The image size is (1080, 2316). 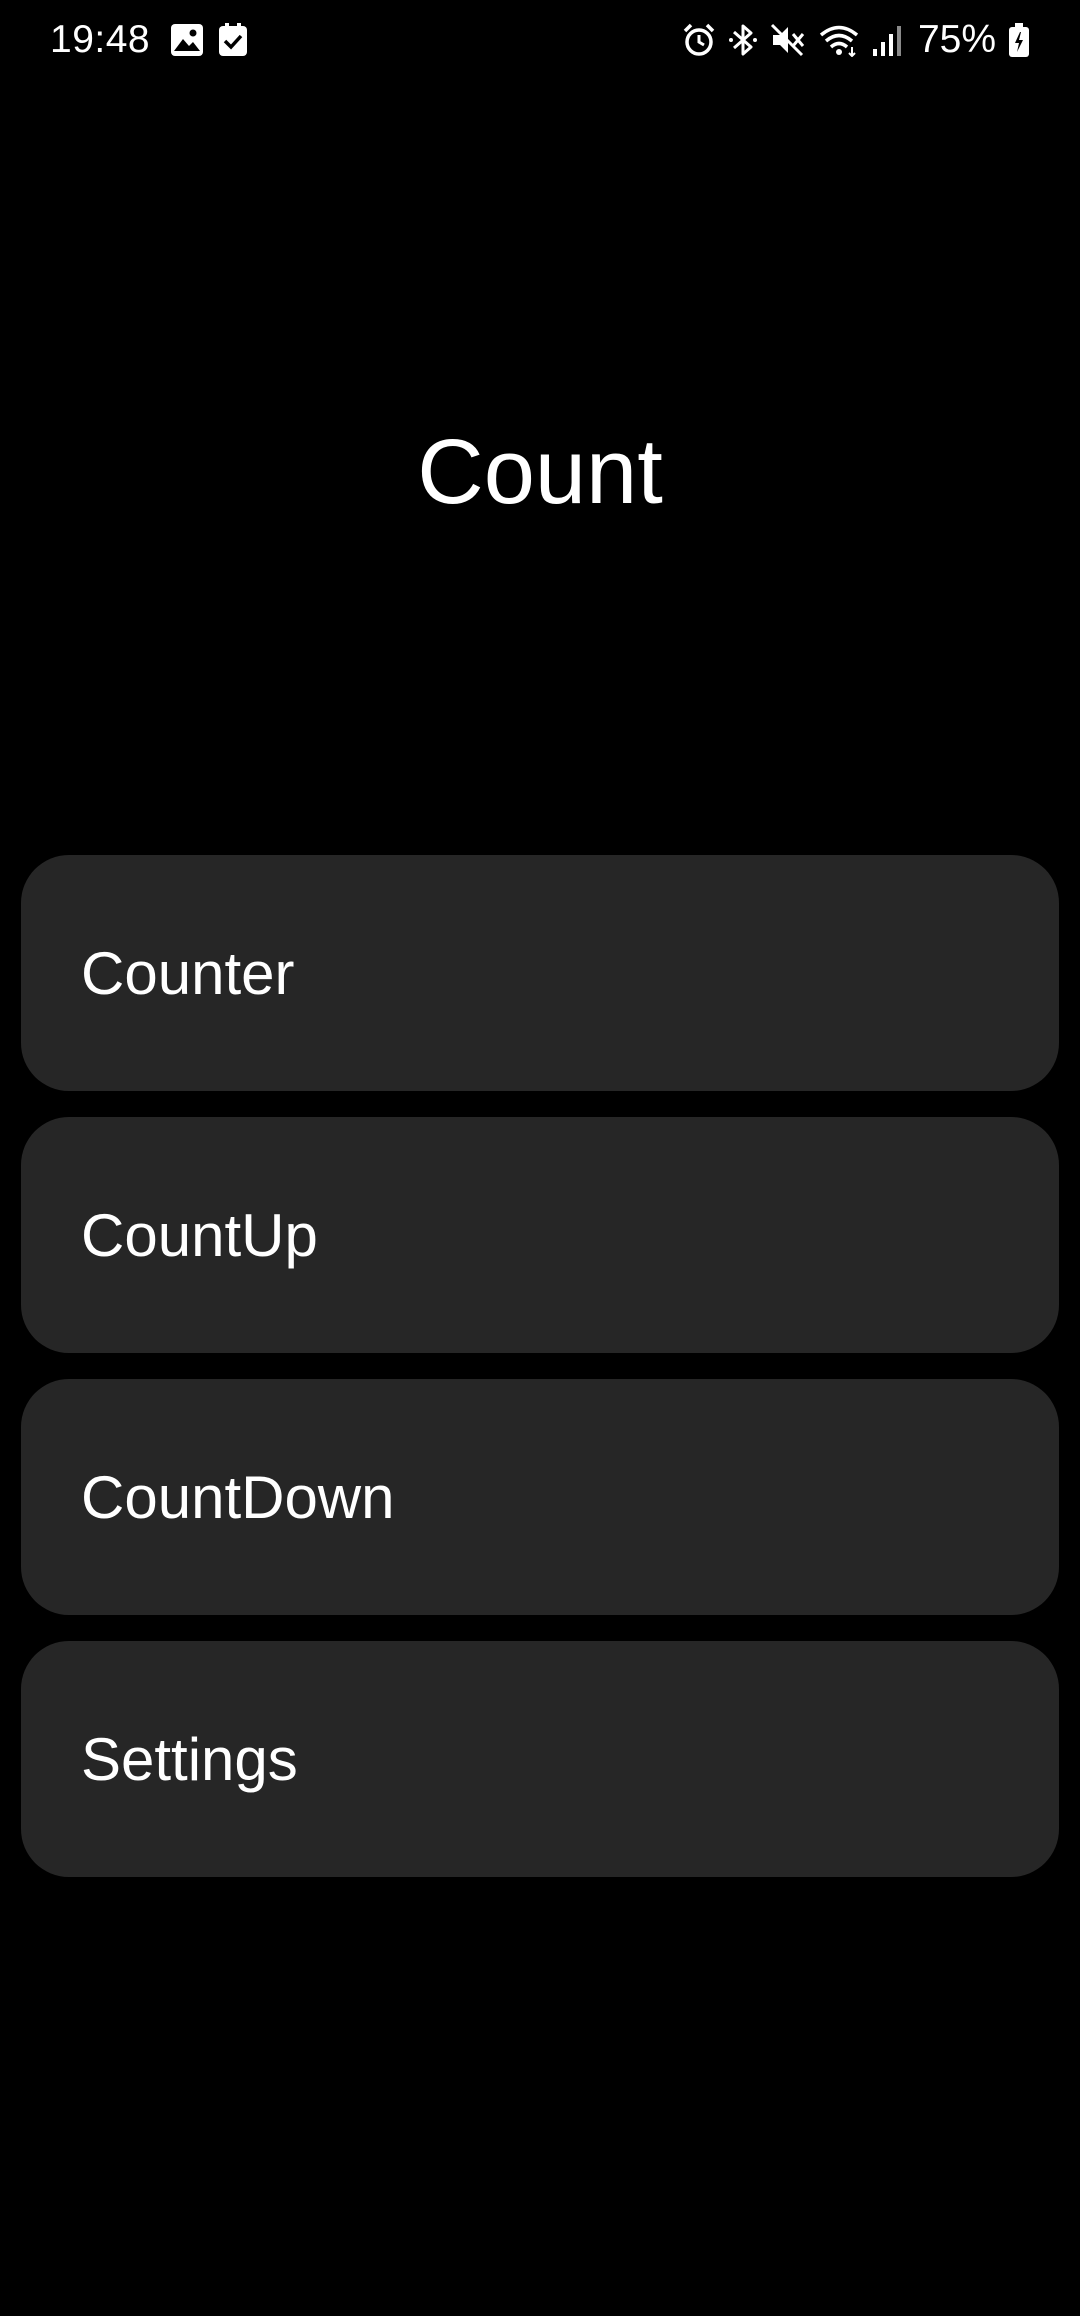 What do you see at coordinates (540, 472) in the screenshot?
I see `page-title: Count` at bounding box center [540, 472].